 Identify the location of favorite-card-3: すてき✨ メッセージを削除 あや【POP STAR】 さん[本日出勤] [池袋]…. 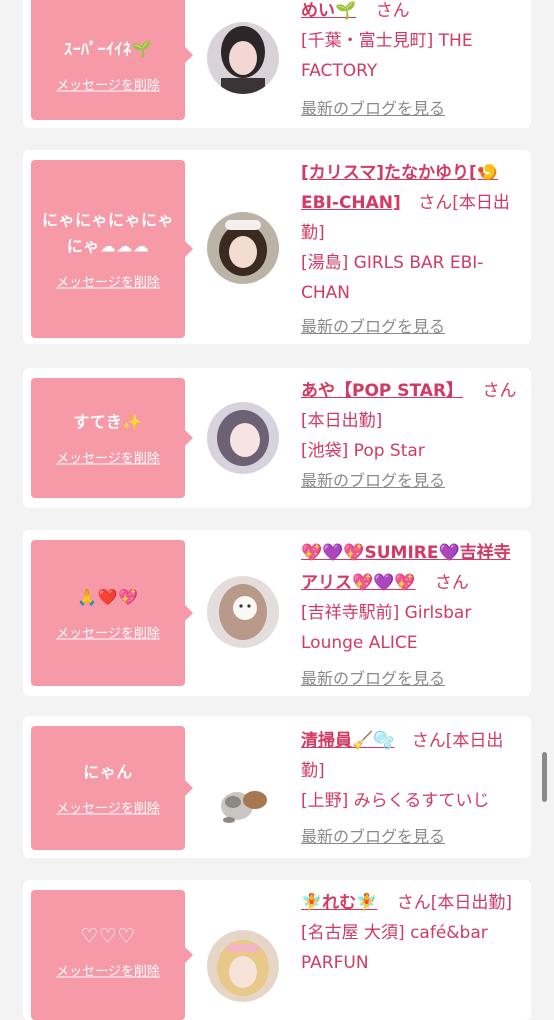
(277, 438).